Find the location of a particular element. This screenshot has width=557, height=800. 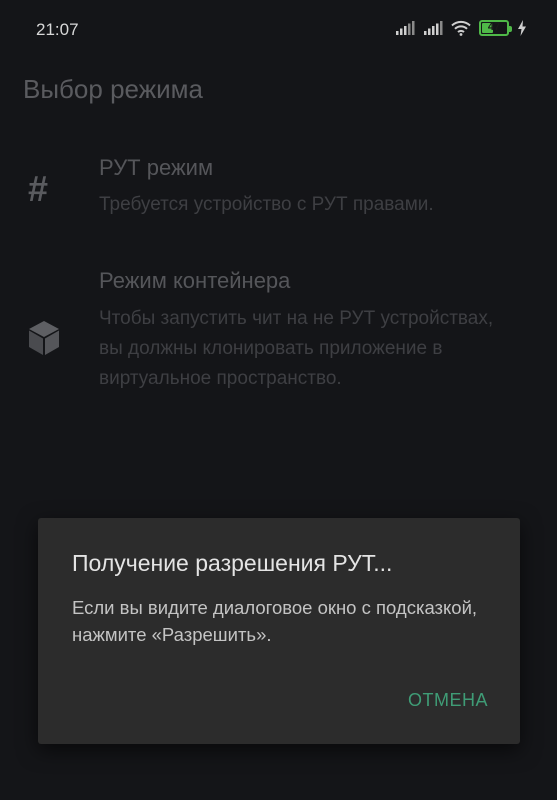

mode-title: Режим контейнера is located at coordinates (195, 280).